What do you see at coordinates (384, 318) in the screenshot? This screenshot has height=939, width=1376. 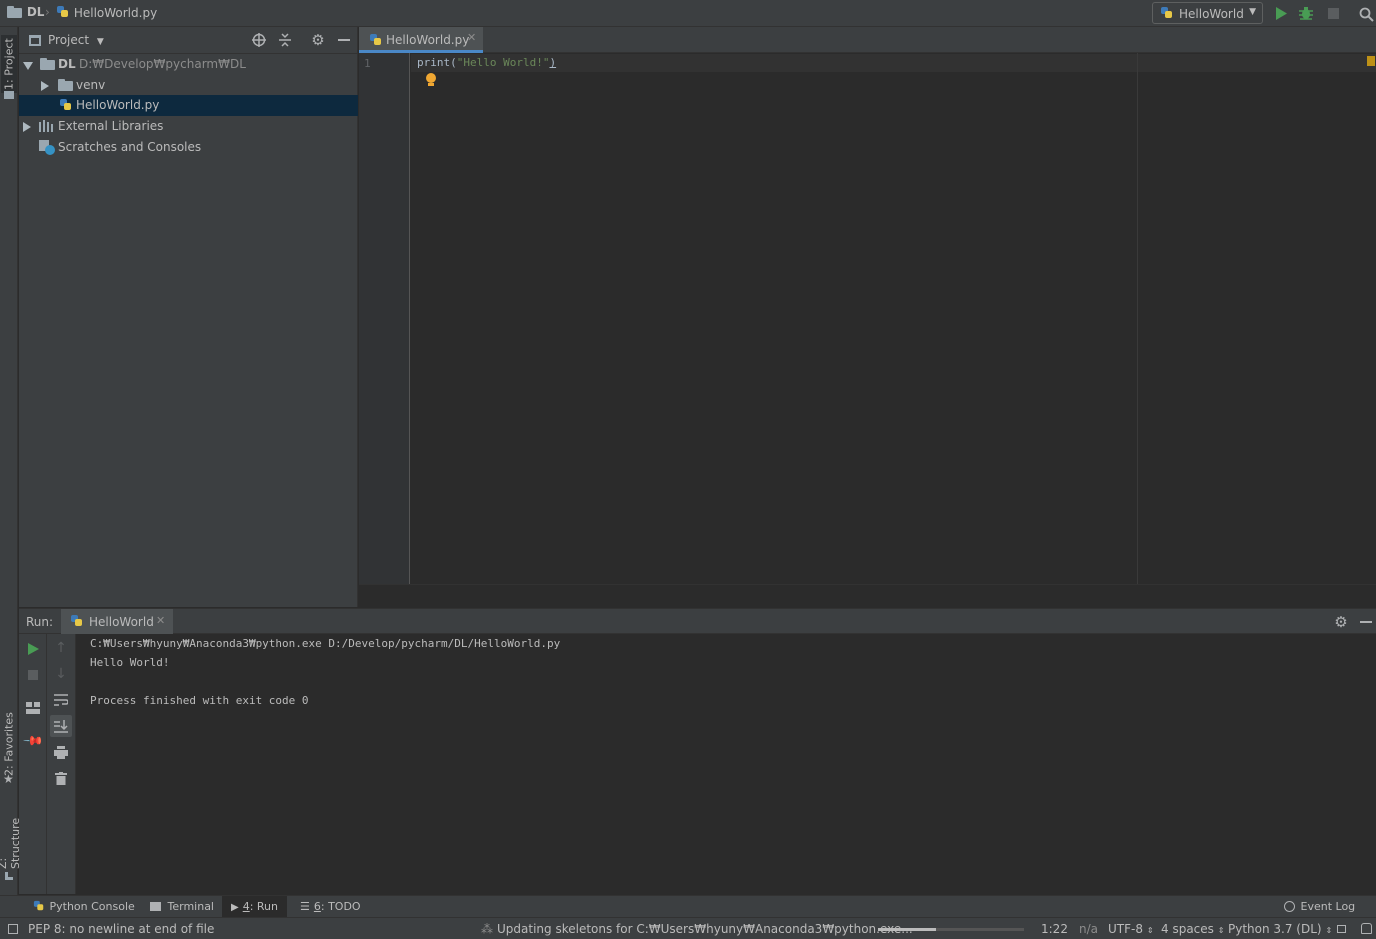 I see `editor-gutter: 1` at bounding box center [384, 318].